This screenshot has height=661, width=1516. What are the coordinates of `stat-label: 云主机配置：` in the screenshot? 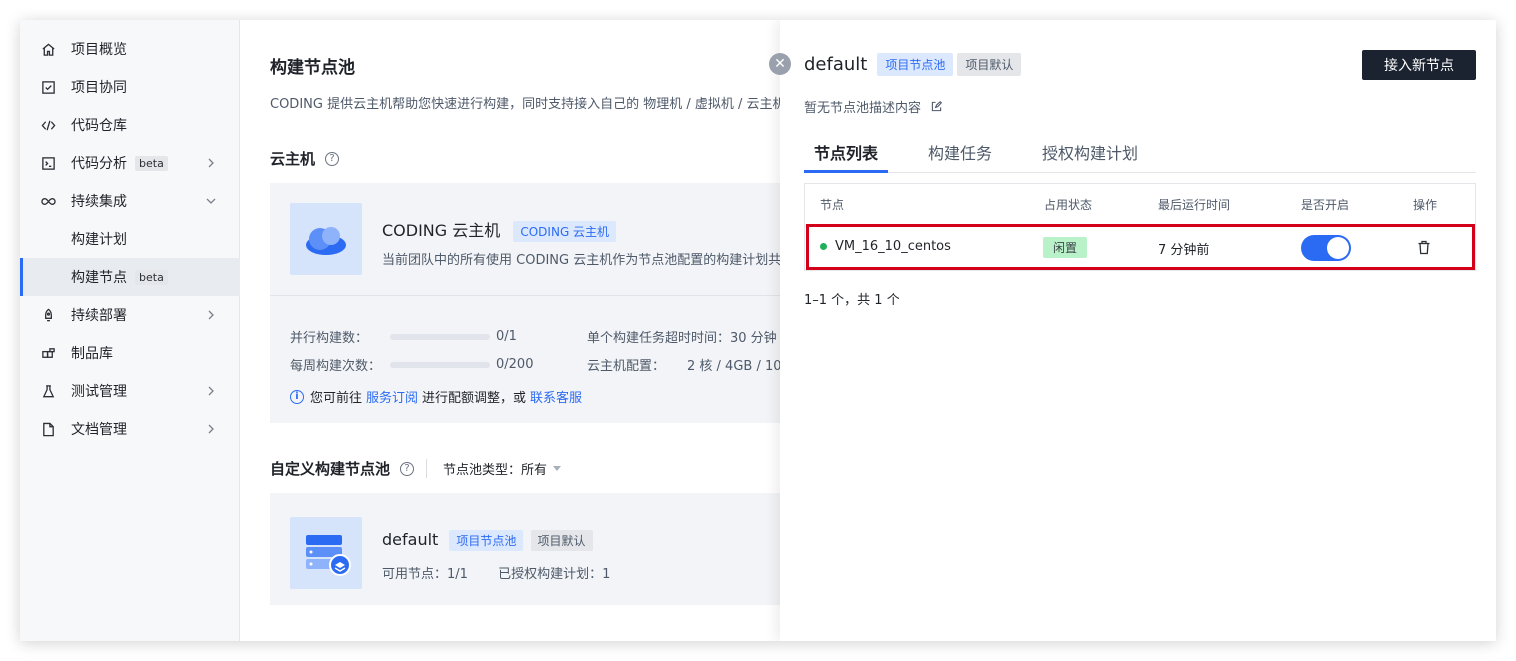 It's located at (626, 366).